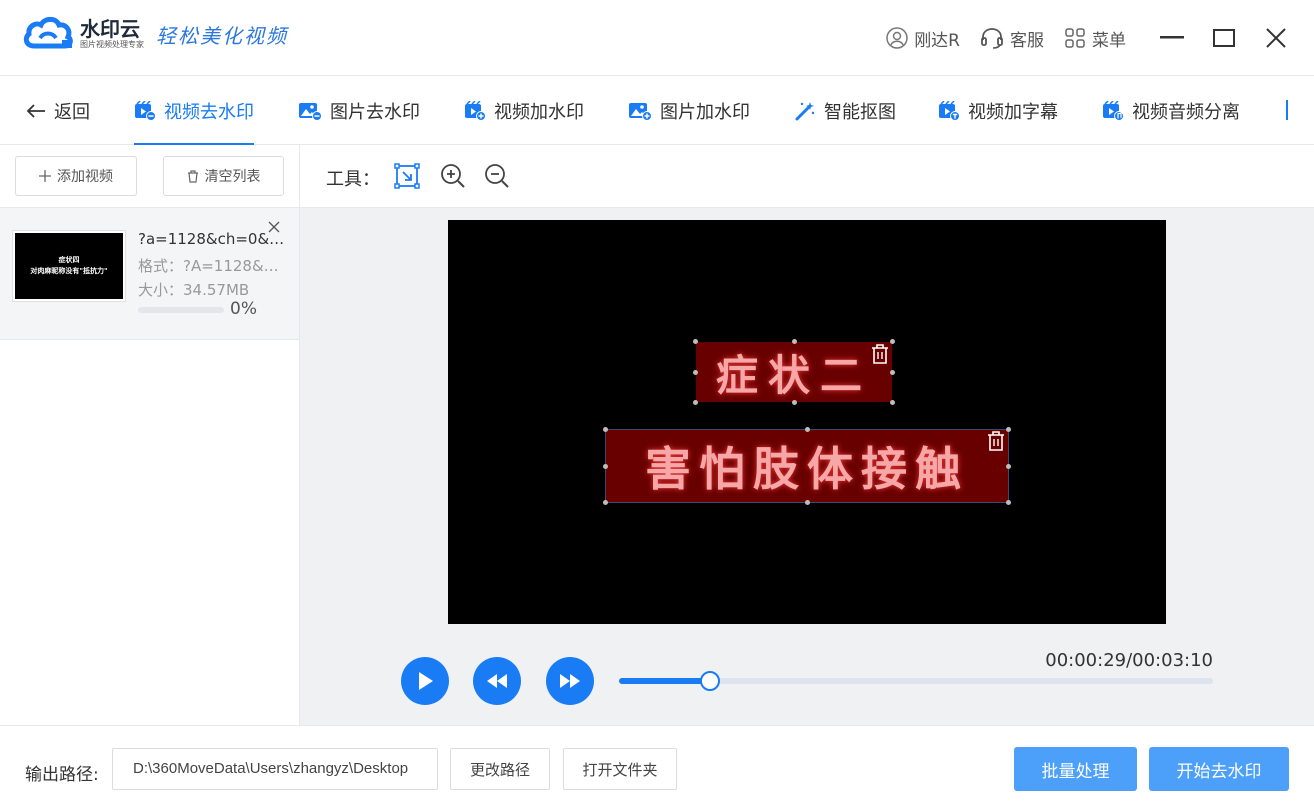 This screenshot has width=1314, height=810. I want to click on menu-button: 菜单, so click(1095, 38).